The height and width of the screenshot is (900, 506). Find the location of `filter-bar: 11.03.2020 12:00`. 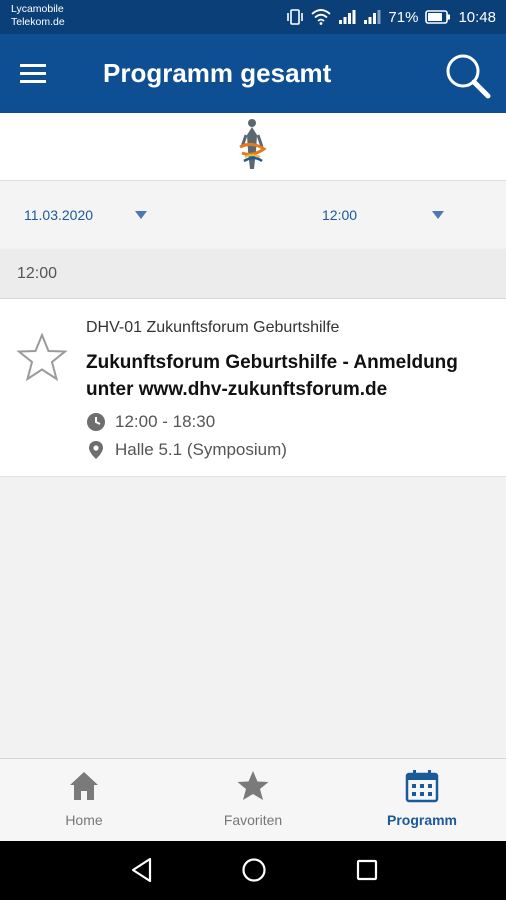

filter-bar: 11.03.2020 12:00 is located at coordinates (253, 214).